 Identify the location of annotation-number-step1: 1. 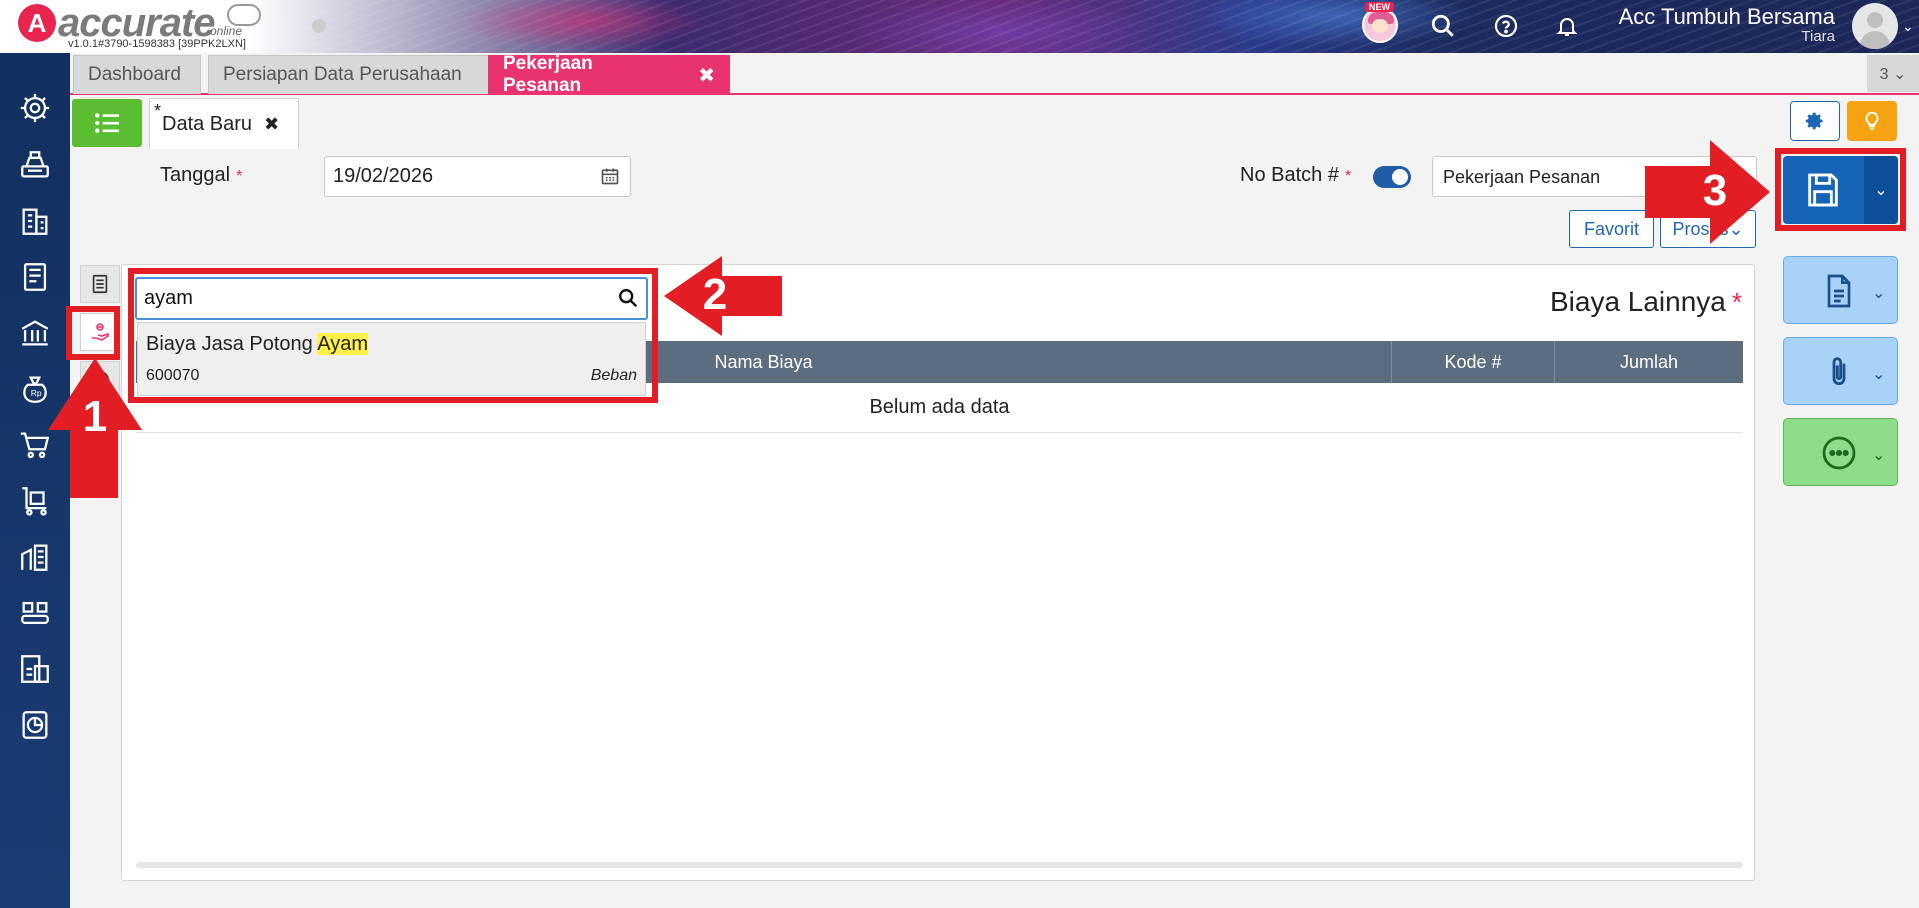
(95, 416).